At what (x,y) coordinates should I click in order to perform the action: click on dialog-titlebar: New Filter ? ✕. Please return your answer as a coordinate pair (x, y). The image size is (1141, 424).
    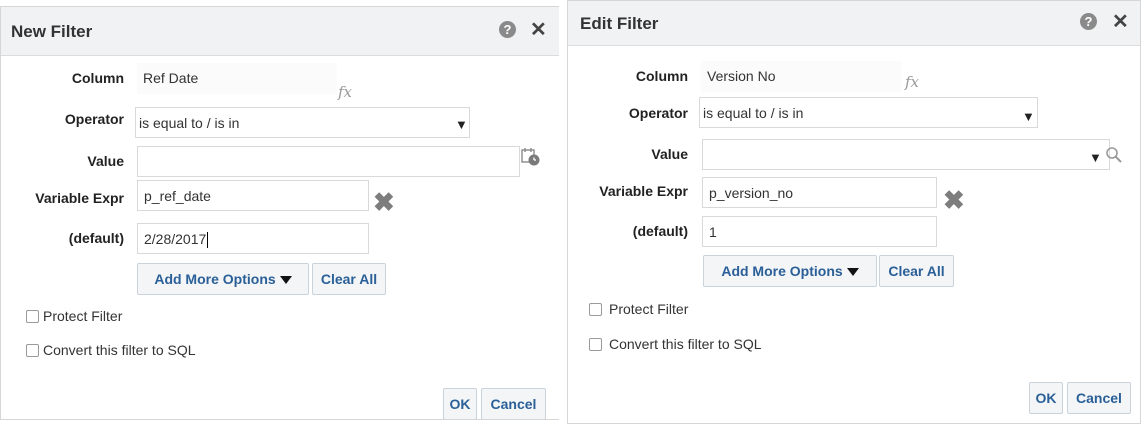
    Looking at the image, I should click on (280, 31).